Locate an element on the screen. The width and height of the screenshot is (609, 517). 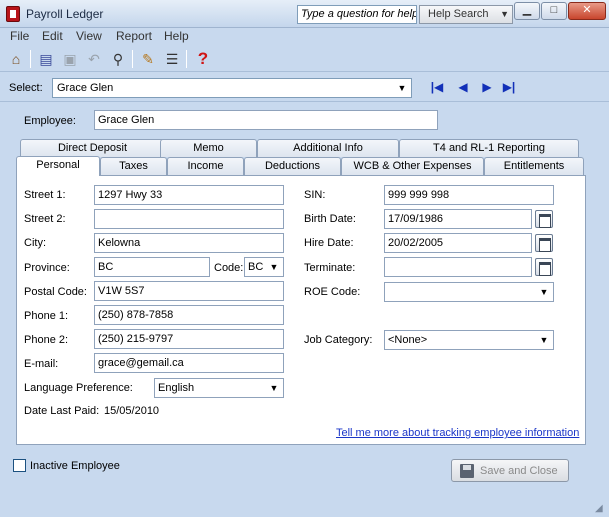
app-icon is located at coordinates (13, 14).